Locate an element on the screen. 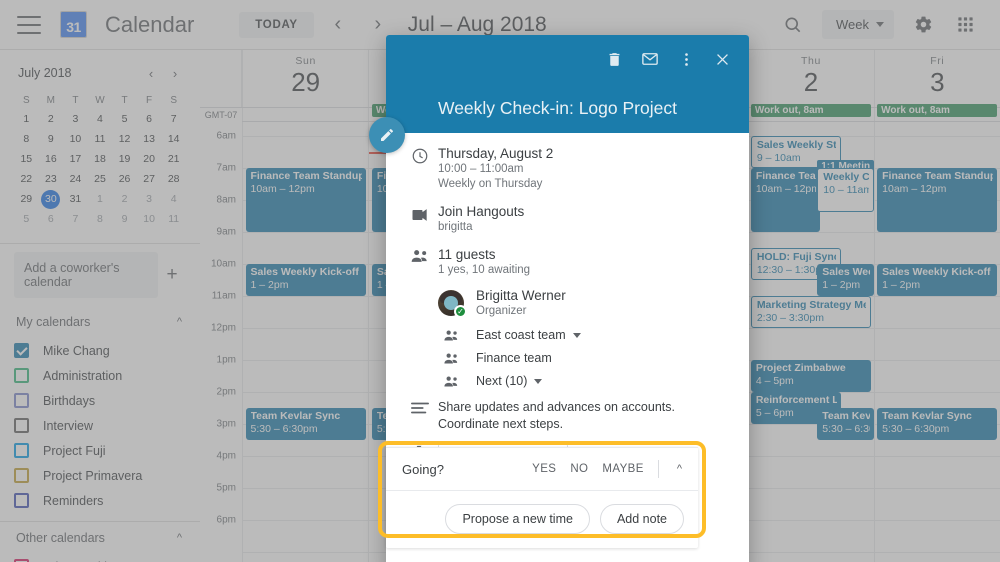  pencil-icon is located at coordinates (387, 135).